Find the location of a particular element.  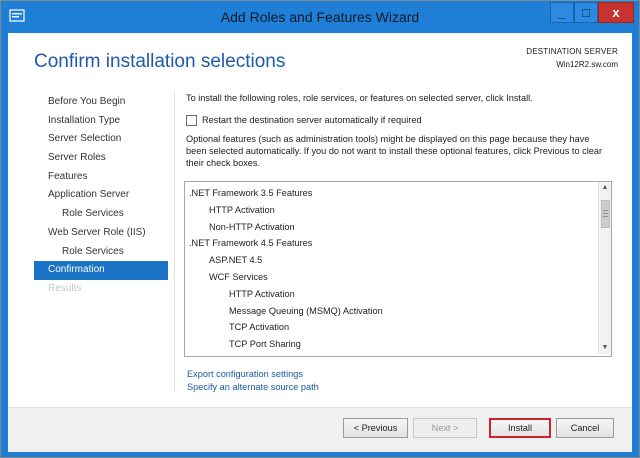

feature-list-scrollbar: ▲ ▼ is located at coordinates (604, 268).